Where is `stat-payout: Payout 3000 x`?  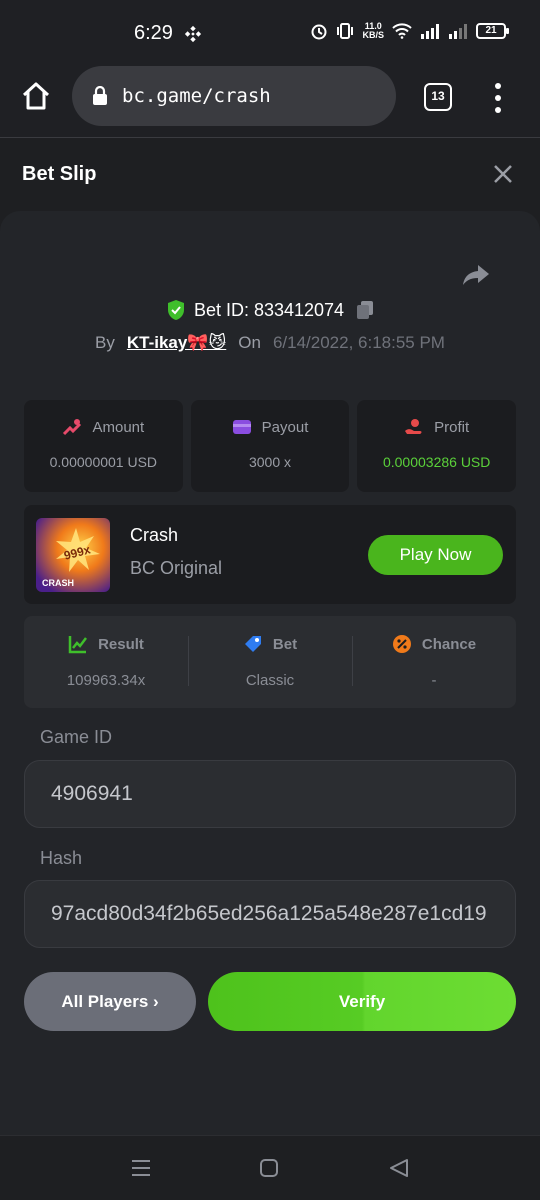
stat-payout: Payout 3000 x is located at coordinates (270, 446).